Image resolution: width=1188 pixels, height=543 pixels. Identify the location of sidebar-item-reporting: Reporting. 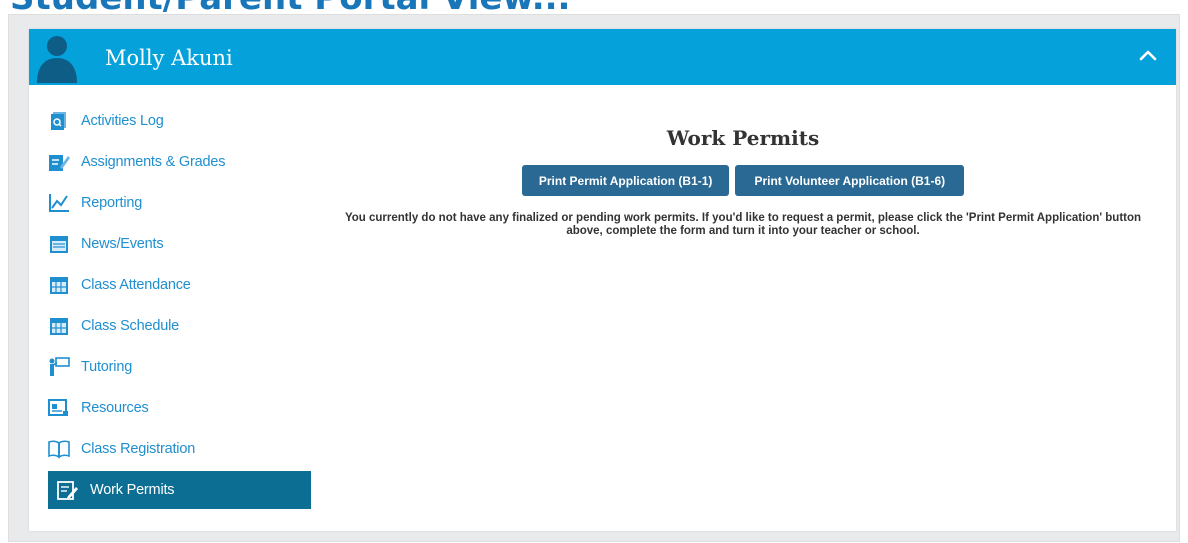
(179, 203).